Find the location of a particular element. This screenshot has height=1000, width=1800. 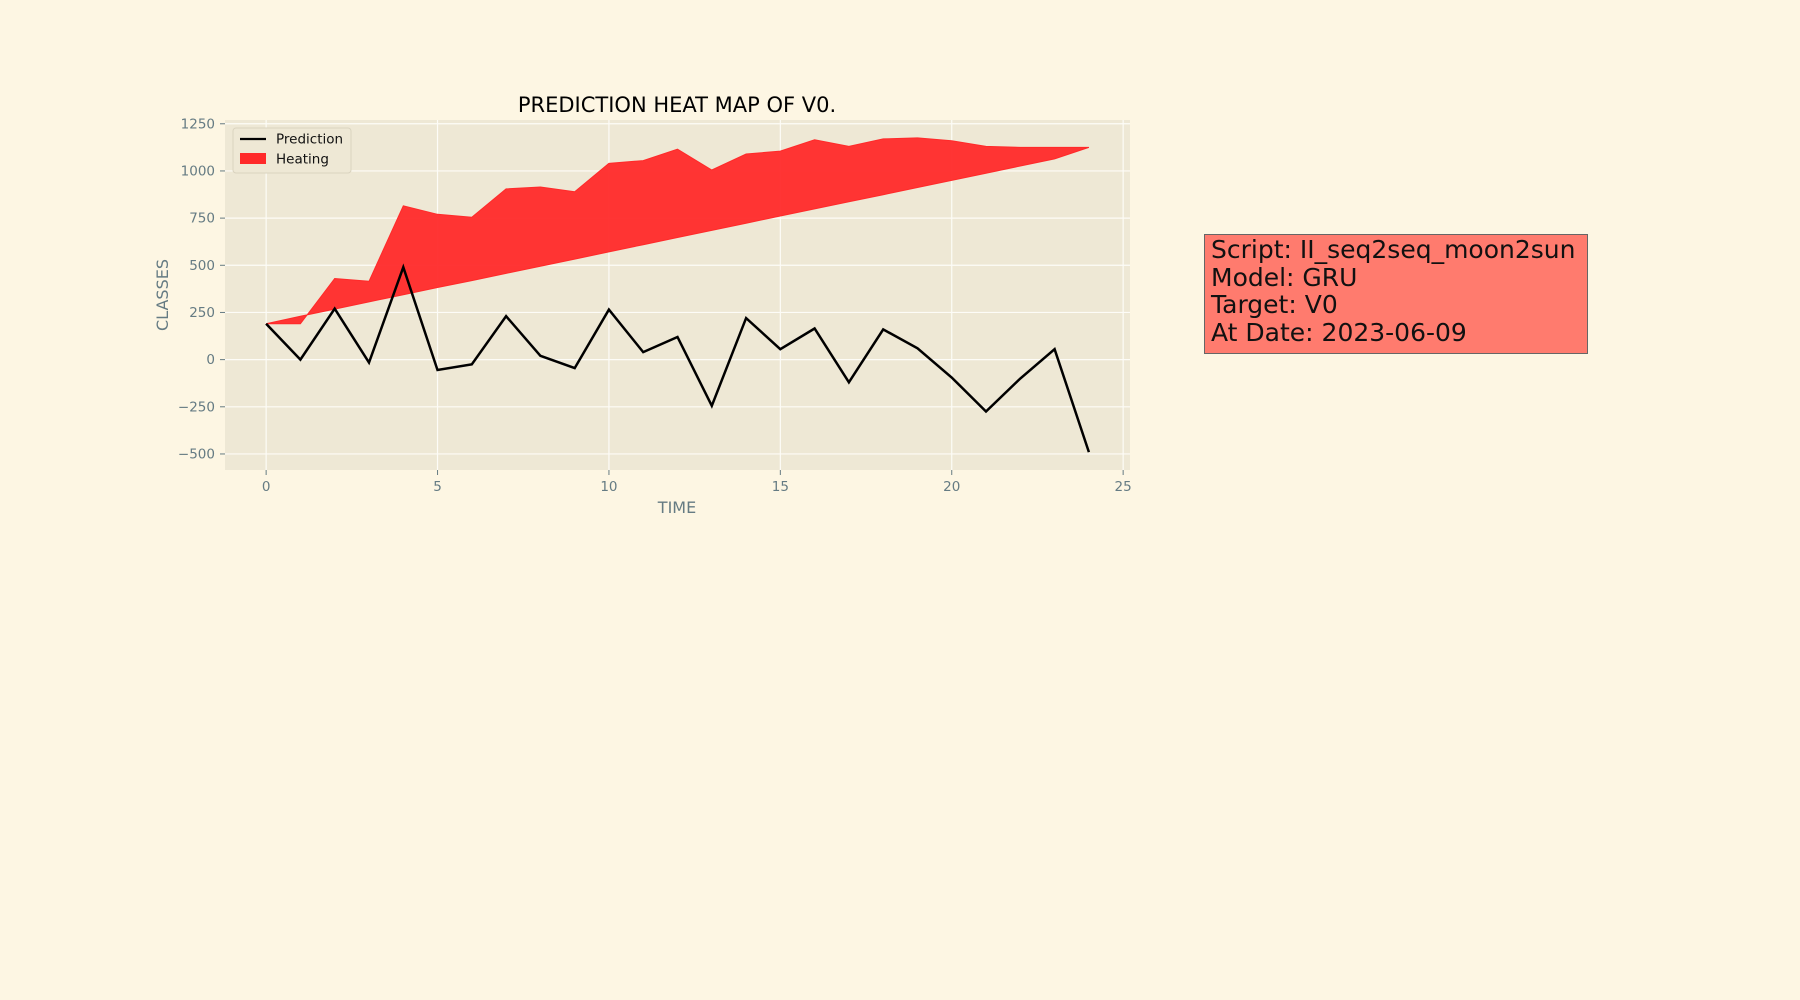

y-axis-ticks: 1250 1000 750 500 250 0 −250 −500 is located at coordinates (201, 289).